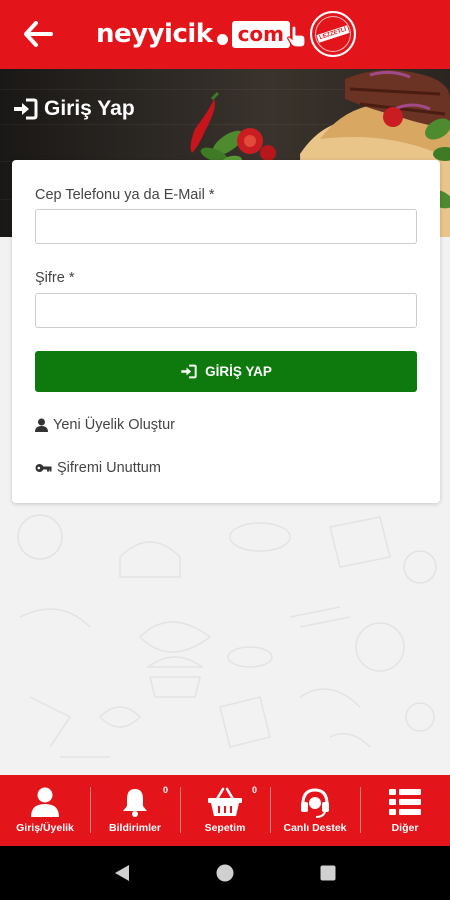  I want to click on password-label: Şifre *, so click(55, 278).